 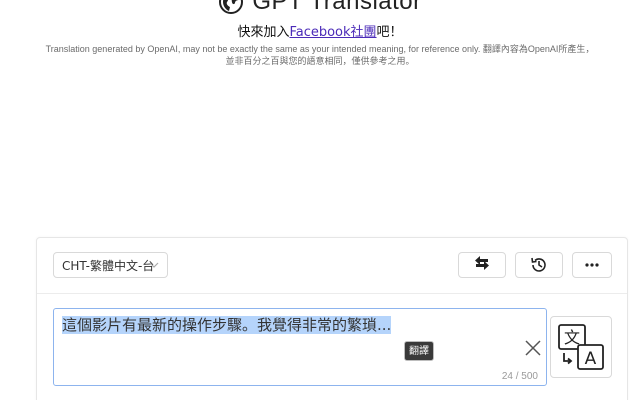 I want to click on svg-text: 文, so click(x=572, y=337).